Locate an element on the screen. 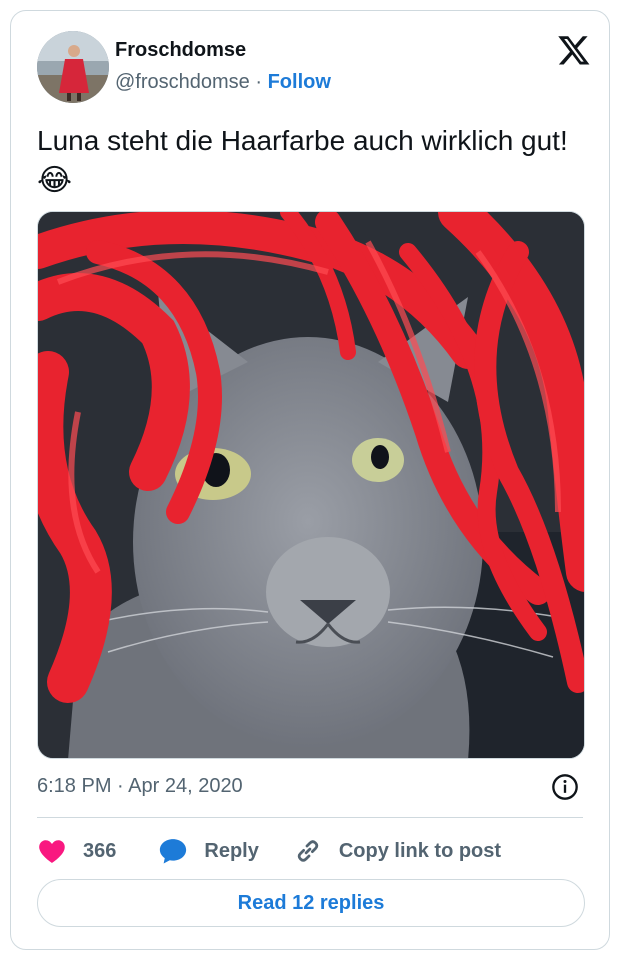 This screenshot has width=620, height=961. heart-icon is located at coordinates (52, 851).